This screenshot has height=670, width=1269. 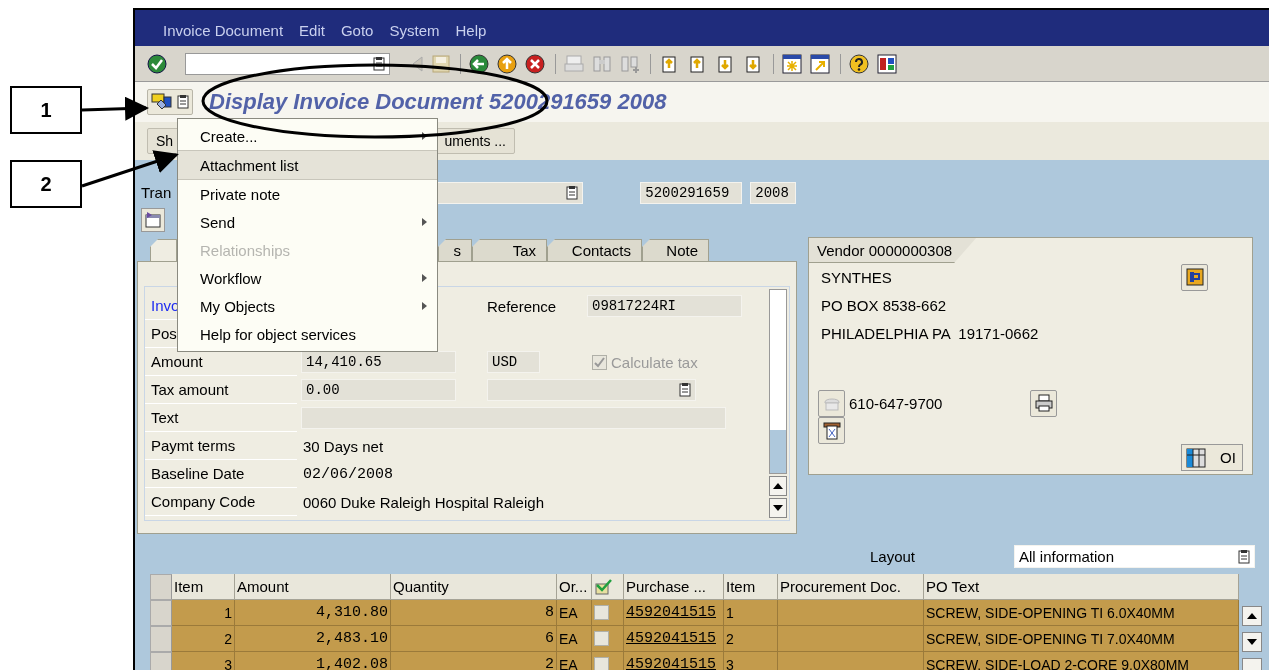 What do you see at coordinates (594, 250) in the screenshot?
I see `tab: Contacts` at bounding box center [594, 250].